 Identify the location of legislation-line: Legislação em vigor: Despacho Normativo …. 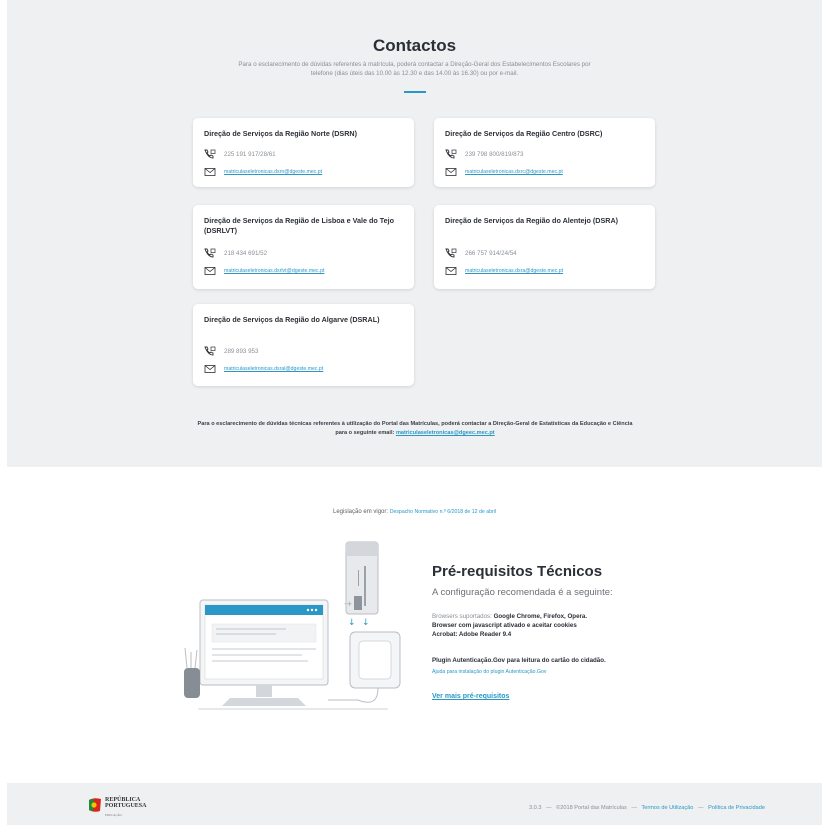
(414, 512).